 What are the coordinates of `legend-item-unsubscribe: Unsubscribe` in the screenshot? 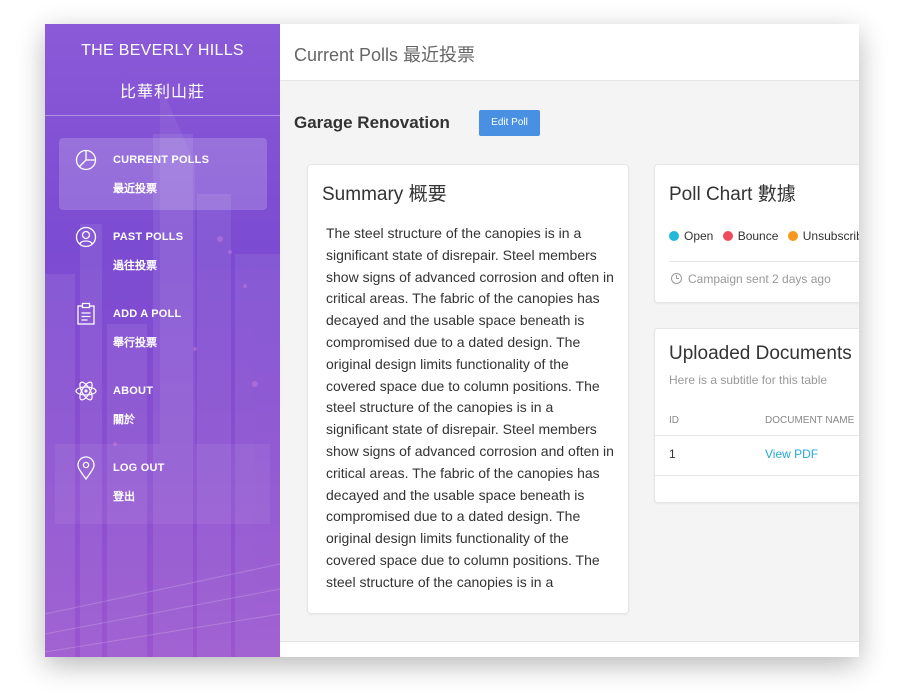 It's located at (823, 236).